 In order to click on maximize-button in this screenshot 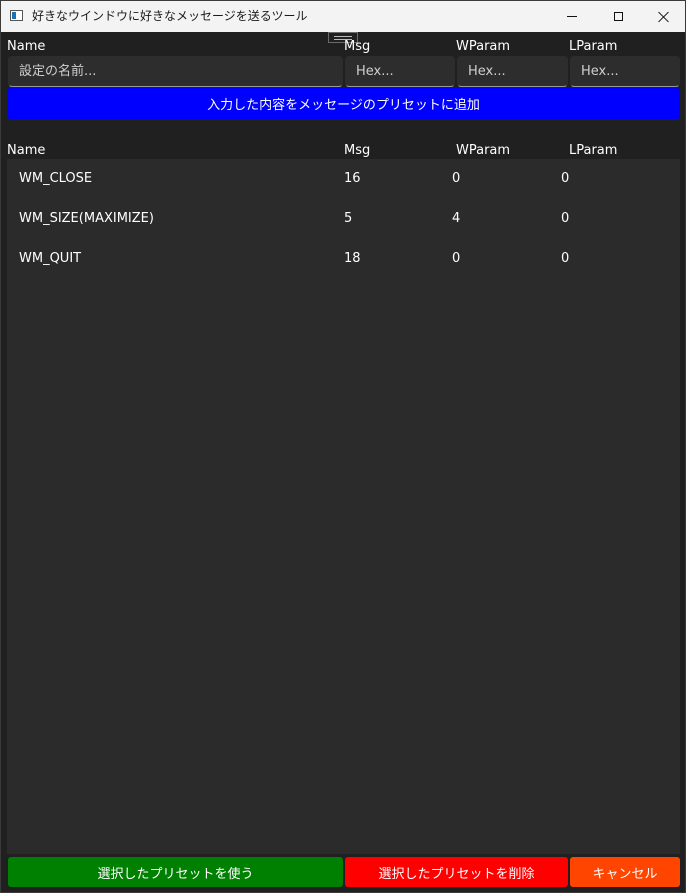, I will do `click(618, 16)`.